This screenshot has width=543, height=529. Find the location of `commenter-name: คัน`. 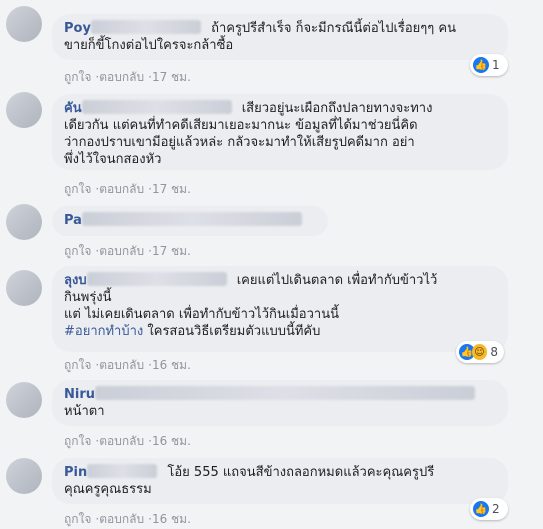

commenter-name: คัน is located at coordinates (73, 108).